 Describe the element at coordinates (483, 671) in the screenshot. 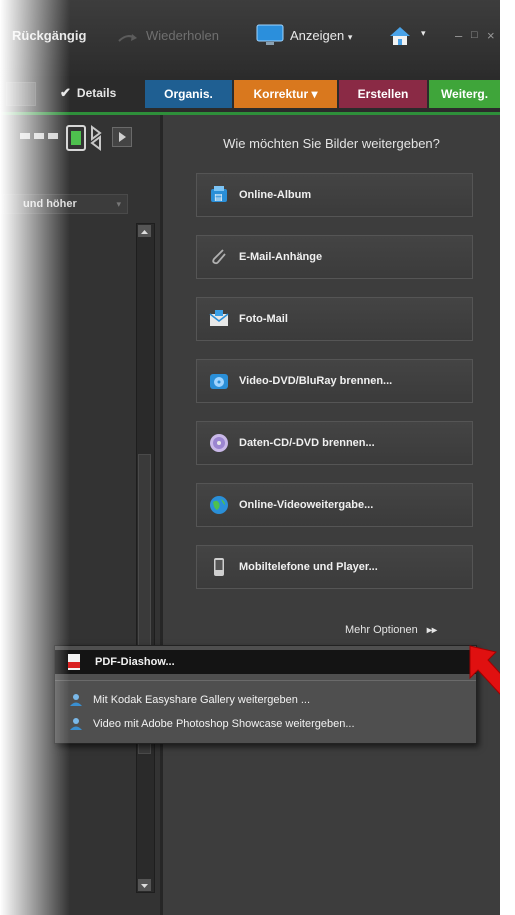

I see `red-annotation-arrow-icon` at that location.